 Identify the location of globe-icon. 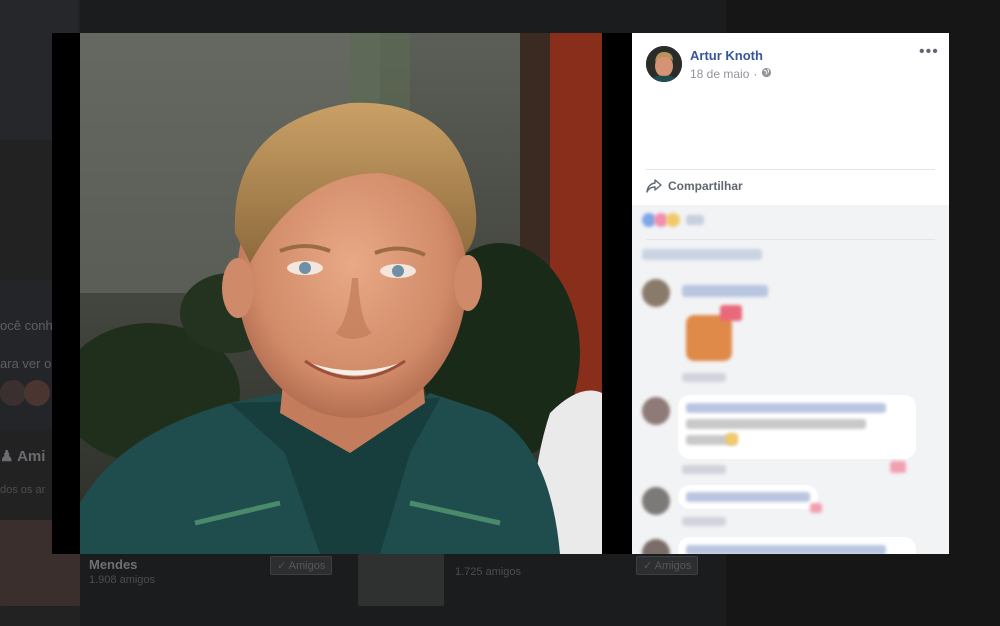
(766, 74).